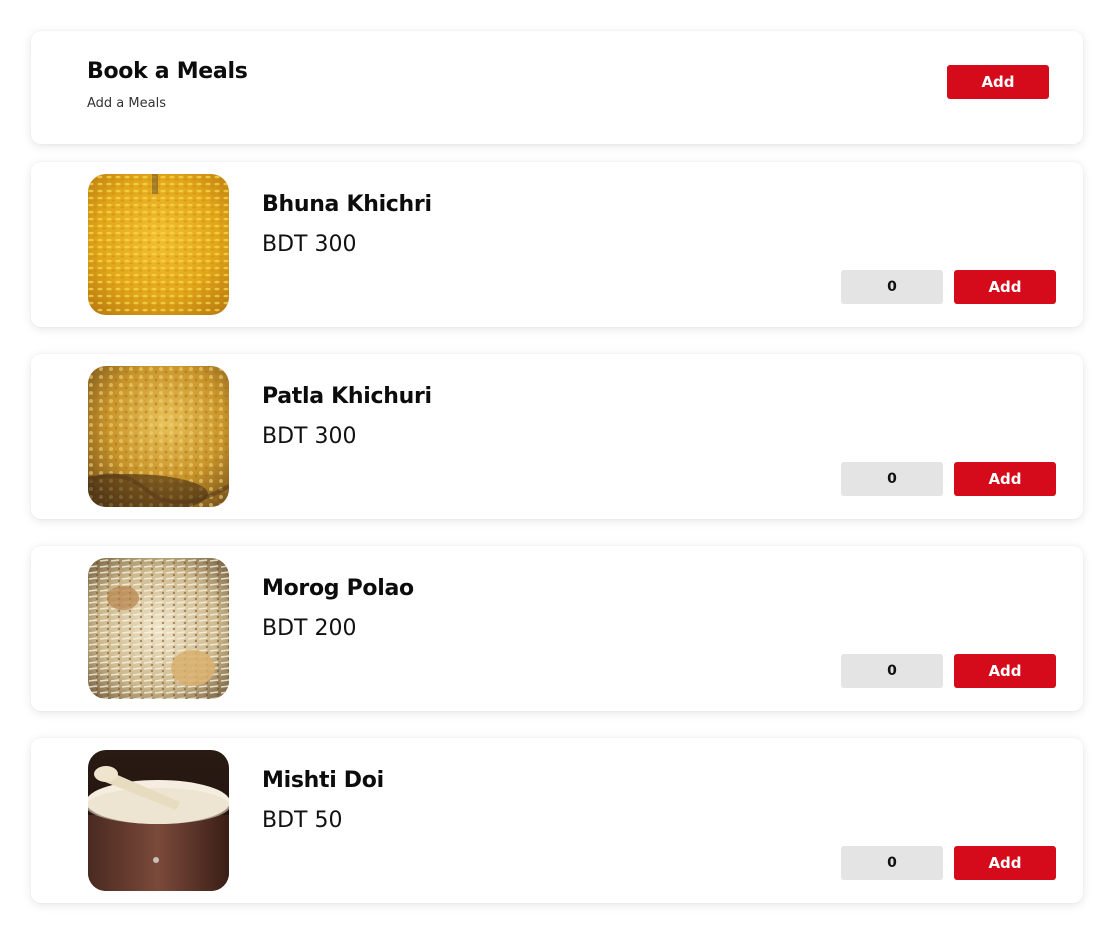  I want to click on meal-price: BDT 50, so click(302, 820).